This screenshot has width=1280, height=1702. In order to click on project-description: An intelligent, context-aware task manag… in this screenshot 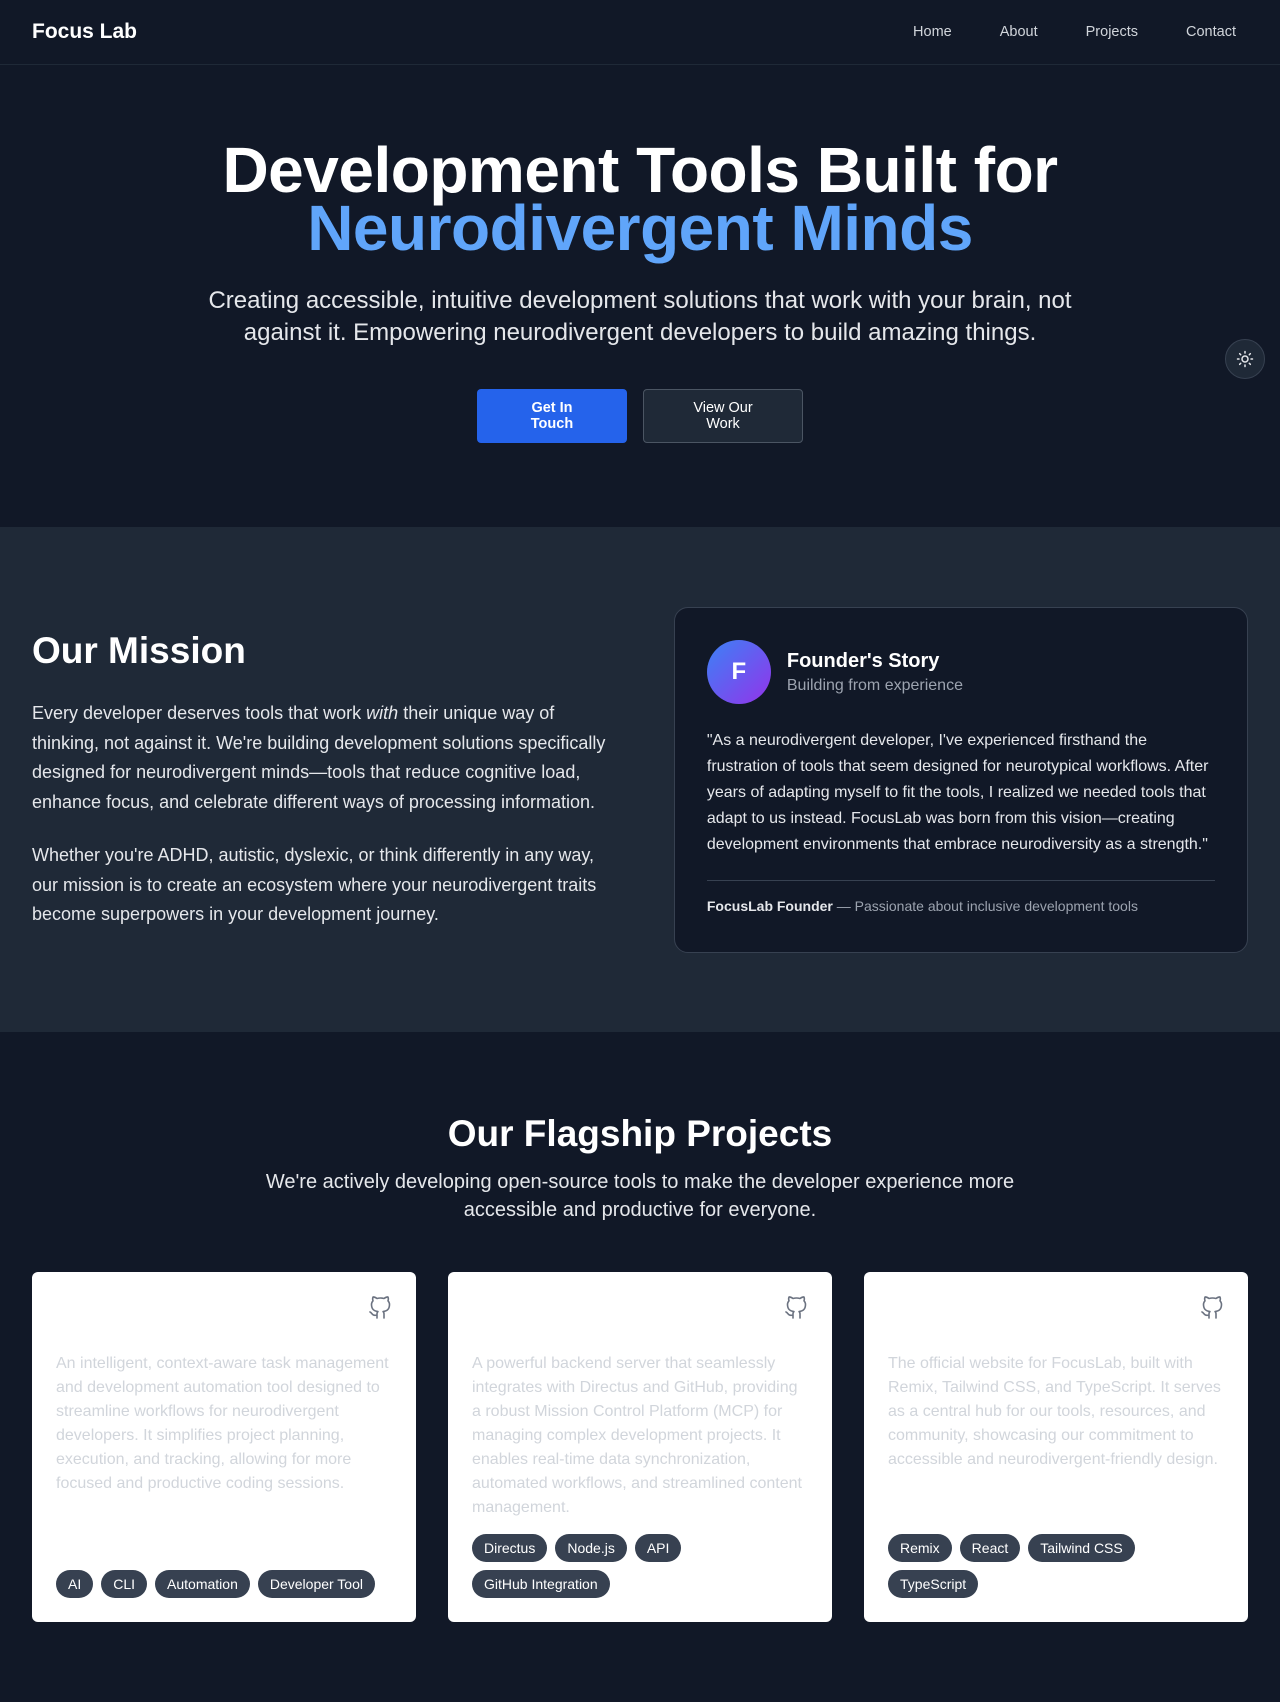, I will do `click(222, 1423)`.